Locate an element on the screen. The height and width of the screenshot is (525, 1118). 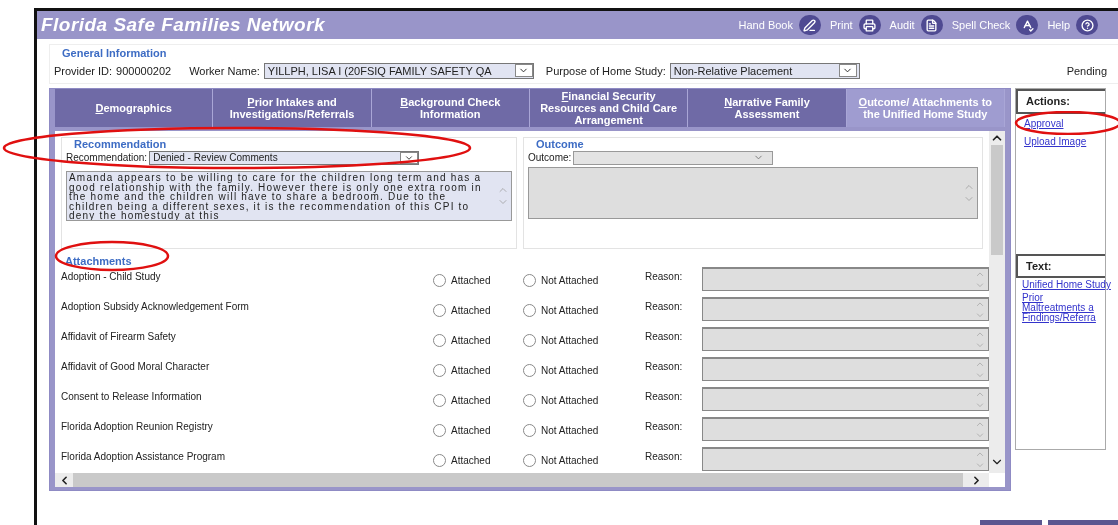
section-title: Recommendation is located at coordinates (120, 144).